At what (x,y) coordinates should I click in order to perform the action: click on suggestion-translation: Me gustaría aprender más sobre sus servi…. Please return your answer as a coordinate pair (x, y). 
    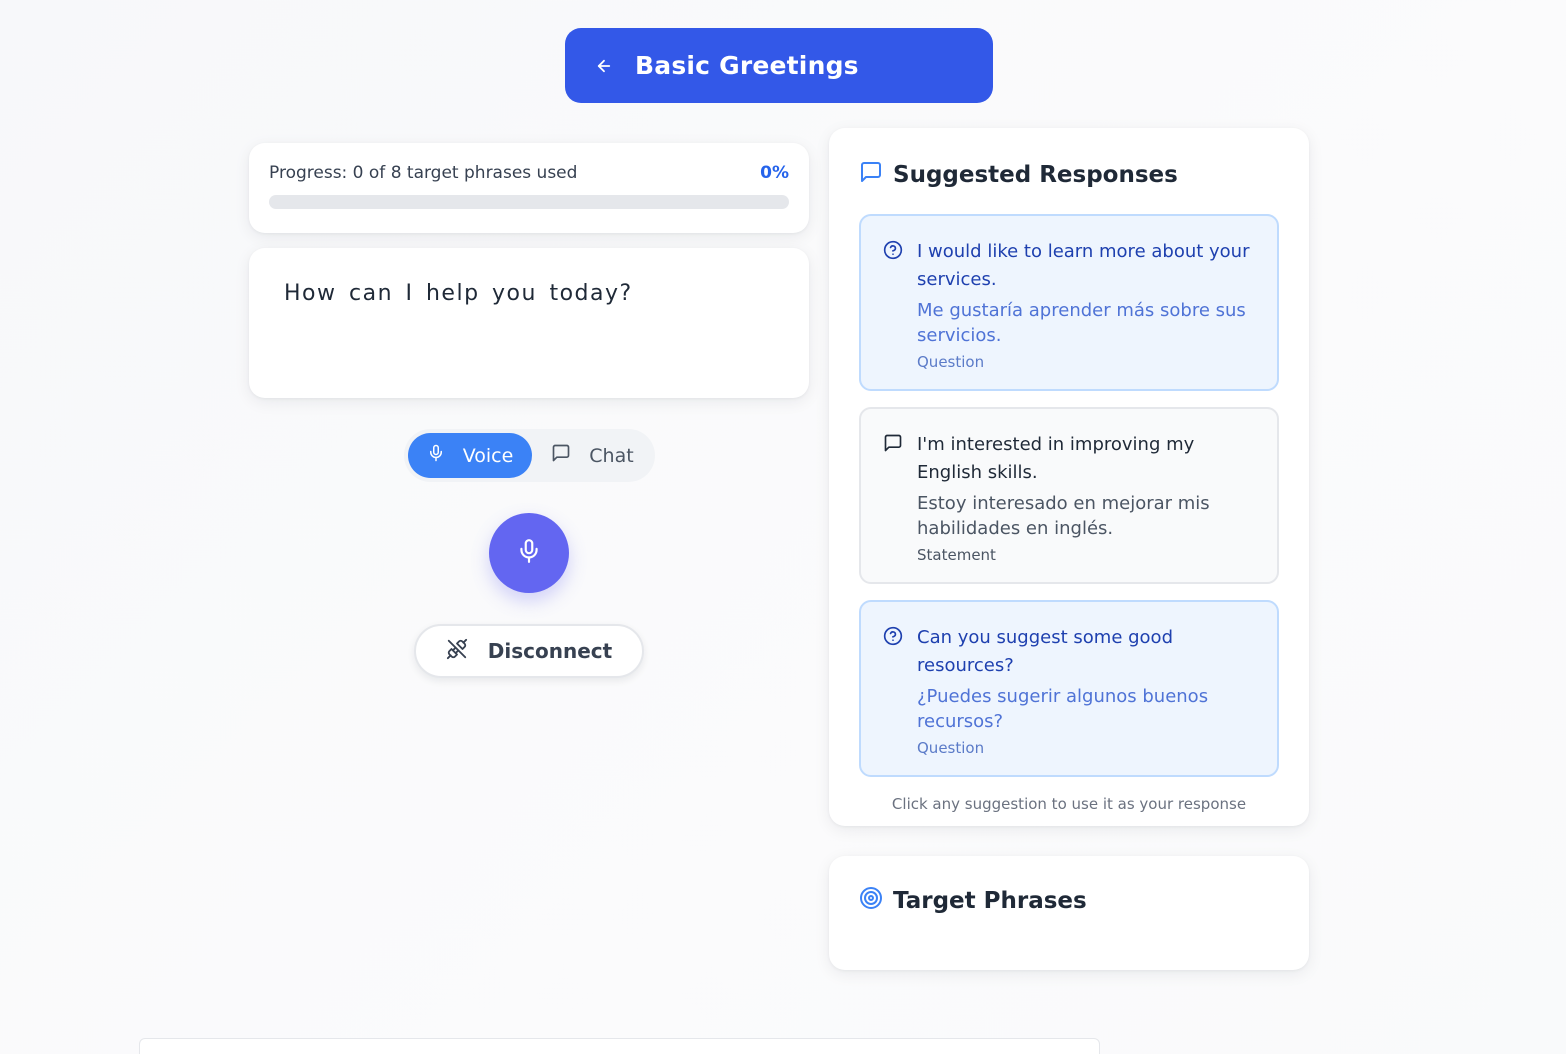
    Looking at the image, I should click on (1081, 323).